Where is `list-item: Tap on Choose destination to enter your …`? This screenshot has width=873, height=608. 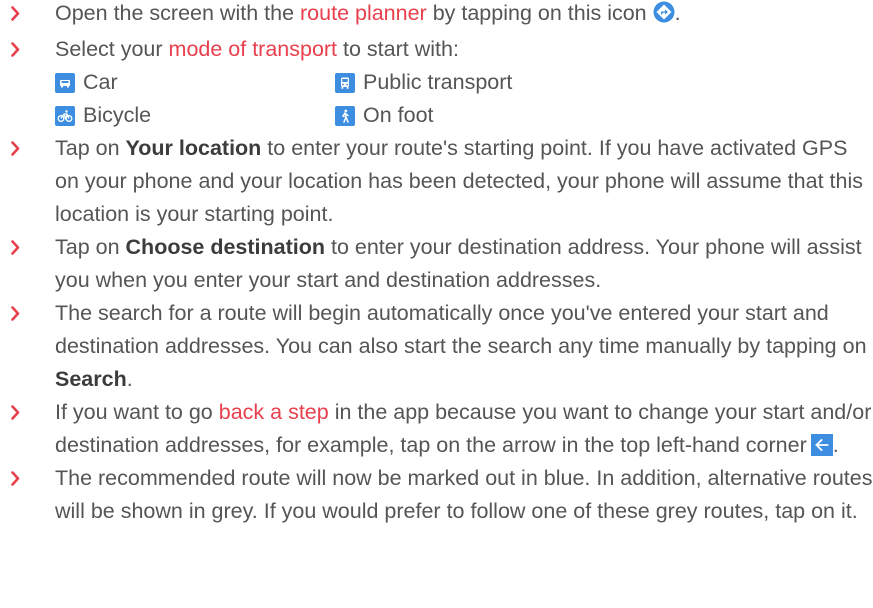
list-item: Tap on Choose destination to enter your … is located at coordinates (436, 264).